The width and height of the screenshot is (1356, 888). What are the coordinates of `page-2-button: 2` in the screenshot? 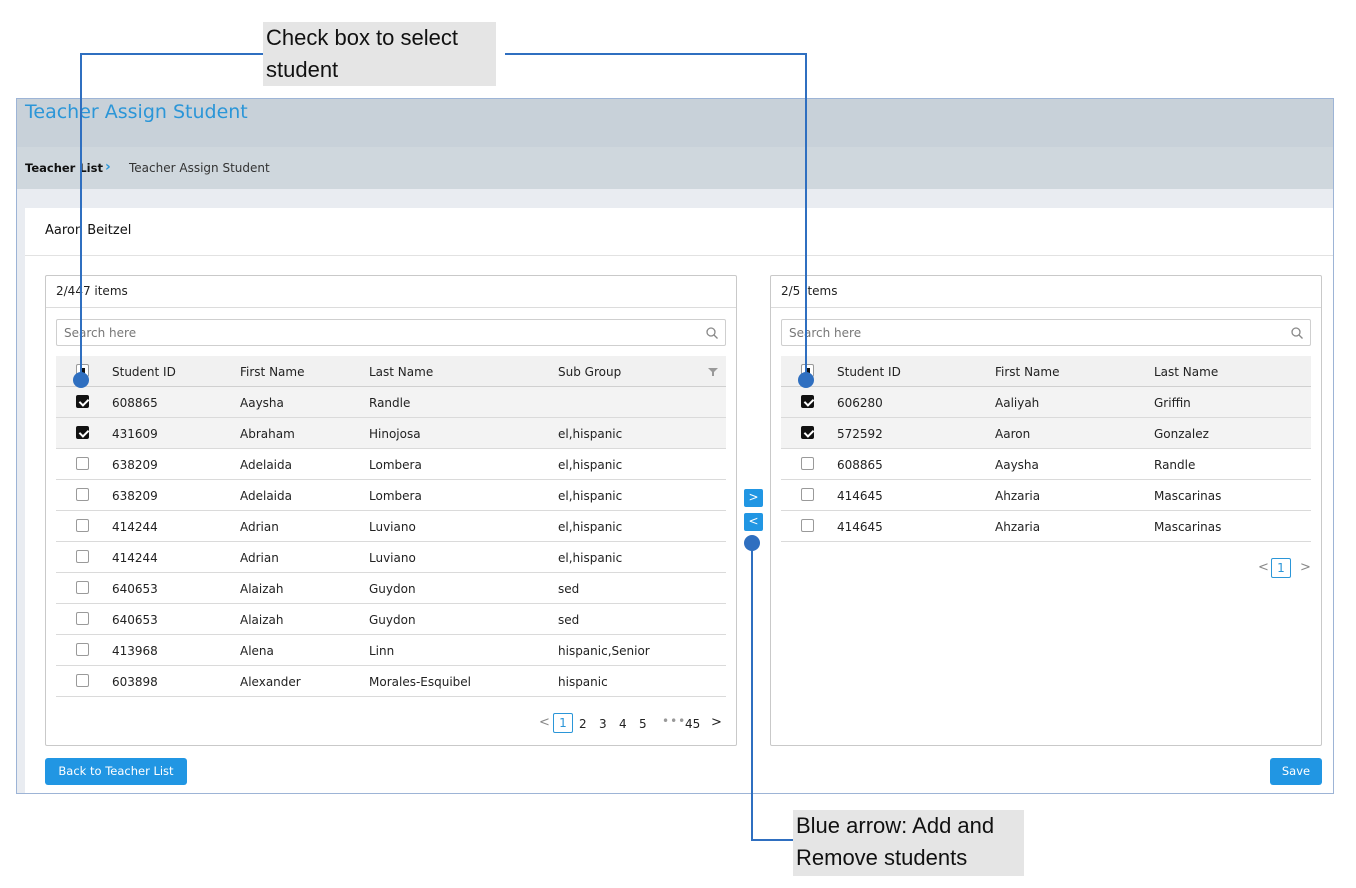 It's located at (583, 724).